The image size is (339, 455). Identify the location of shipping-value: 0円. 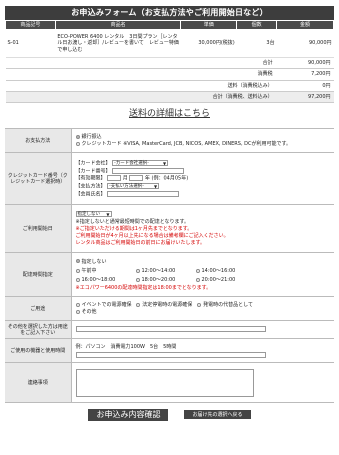
(305, 86).